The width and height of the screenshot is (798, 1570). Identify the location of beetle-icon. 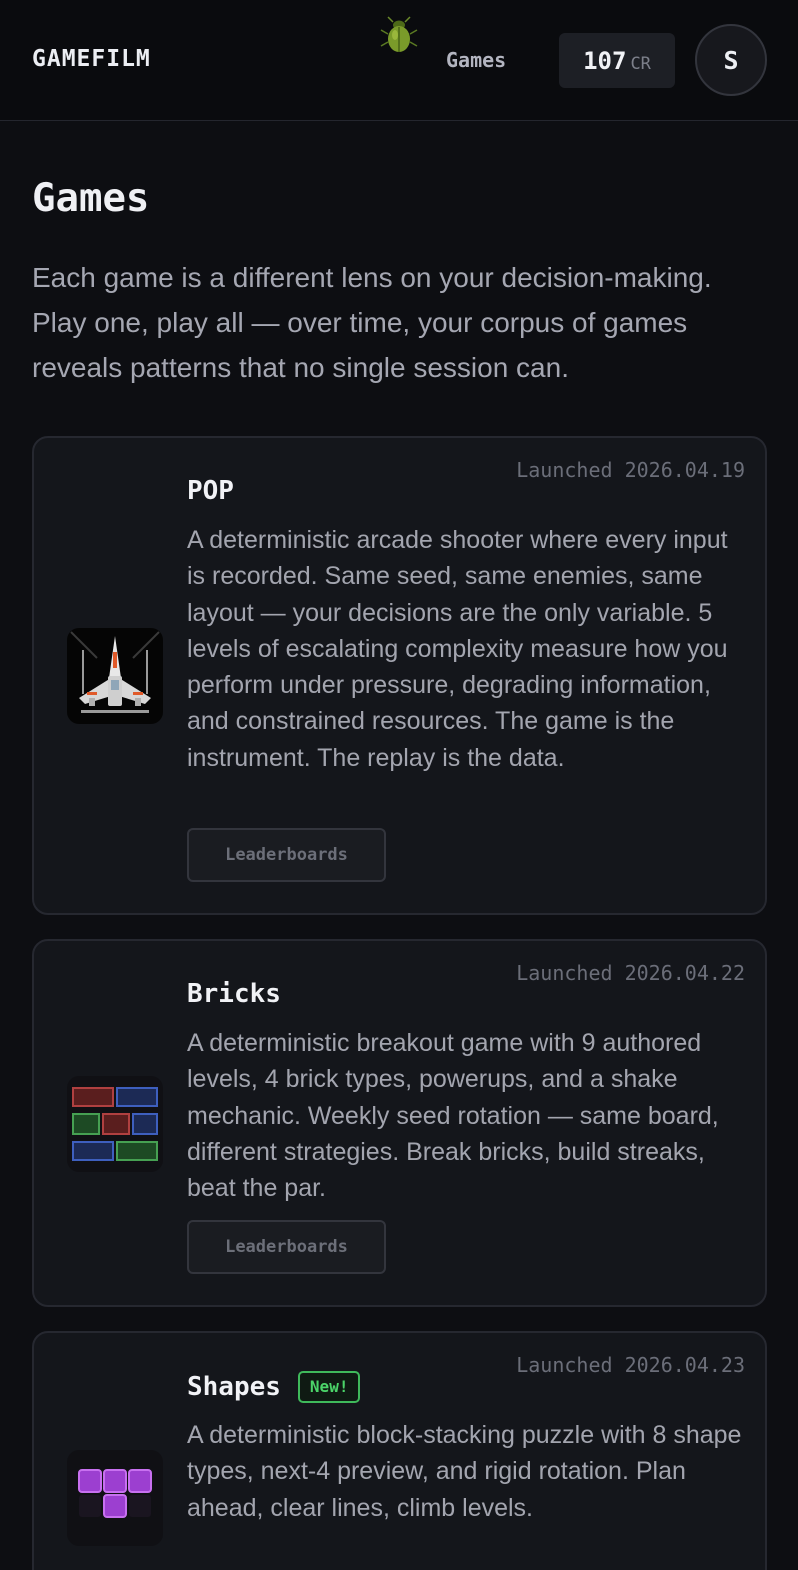
(399, 34).